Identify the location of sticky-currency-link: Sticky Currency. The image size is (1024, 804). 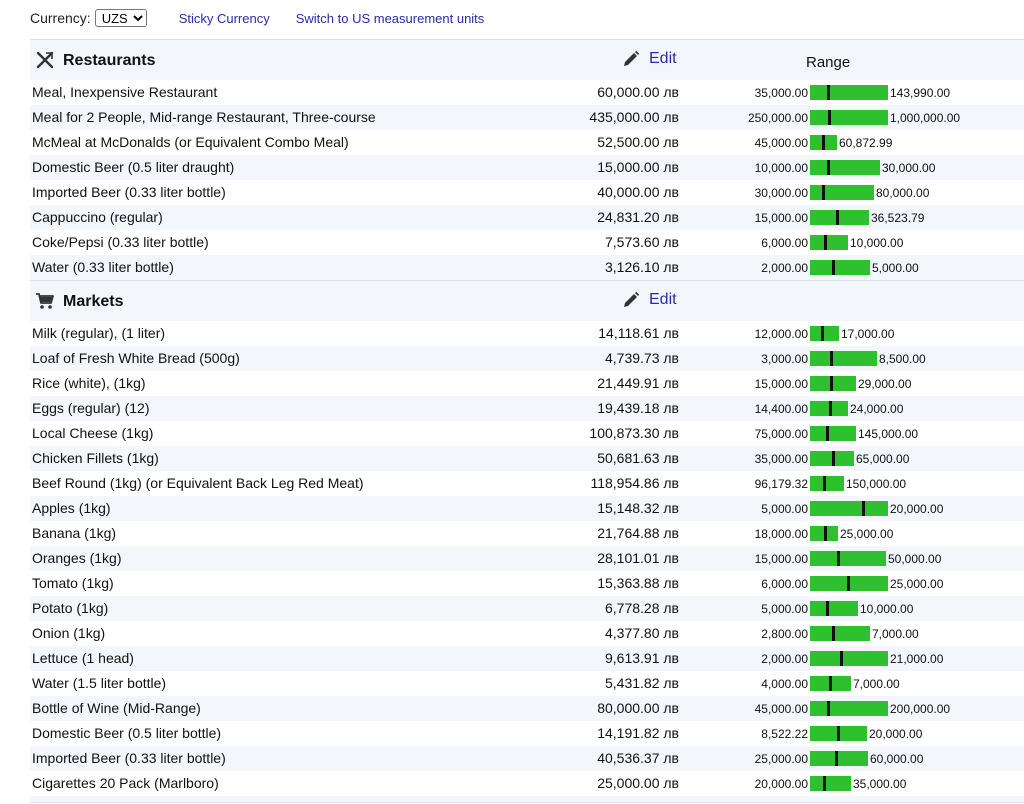
(224, 18).